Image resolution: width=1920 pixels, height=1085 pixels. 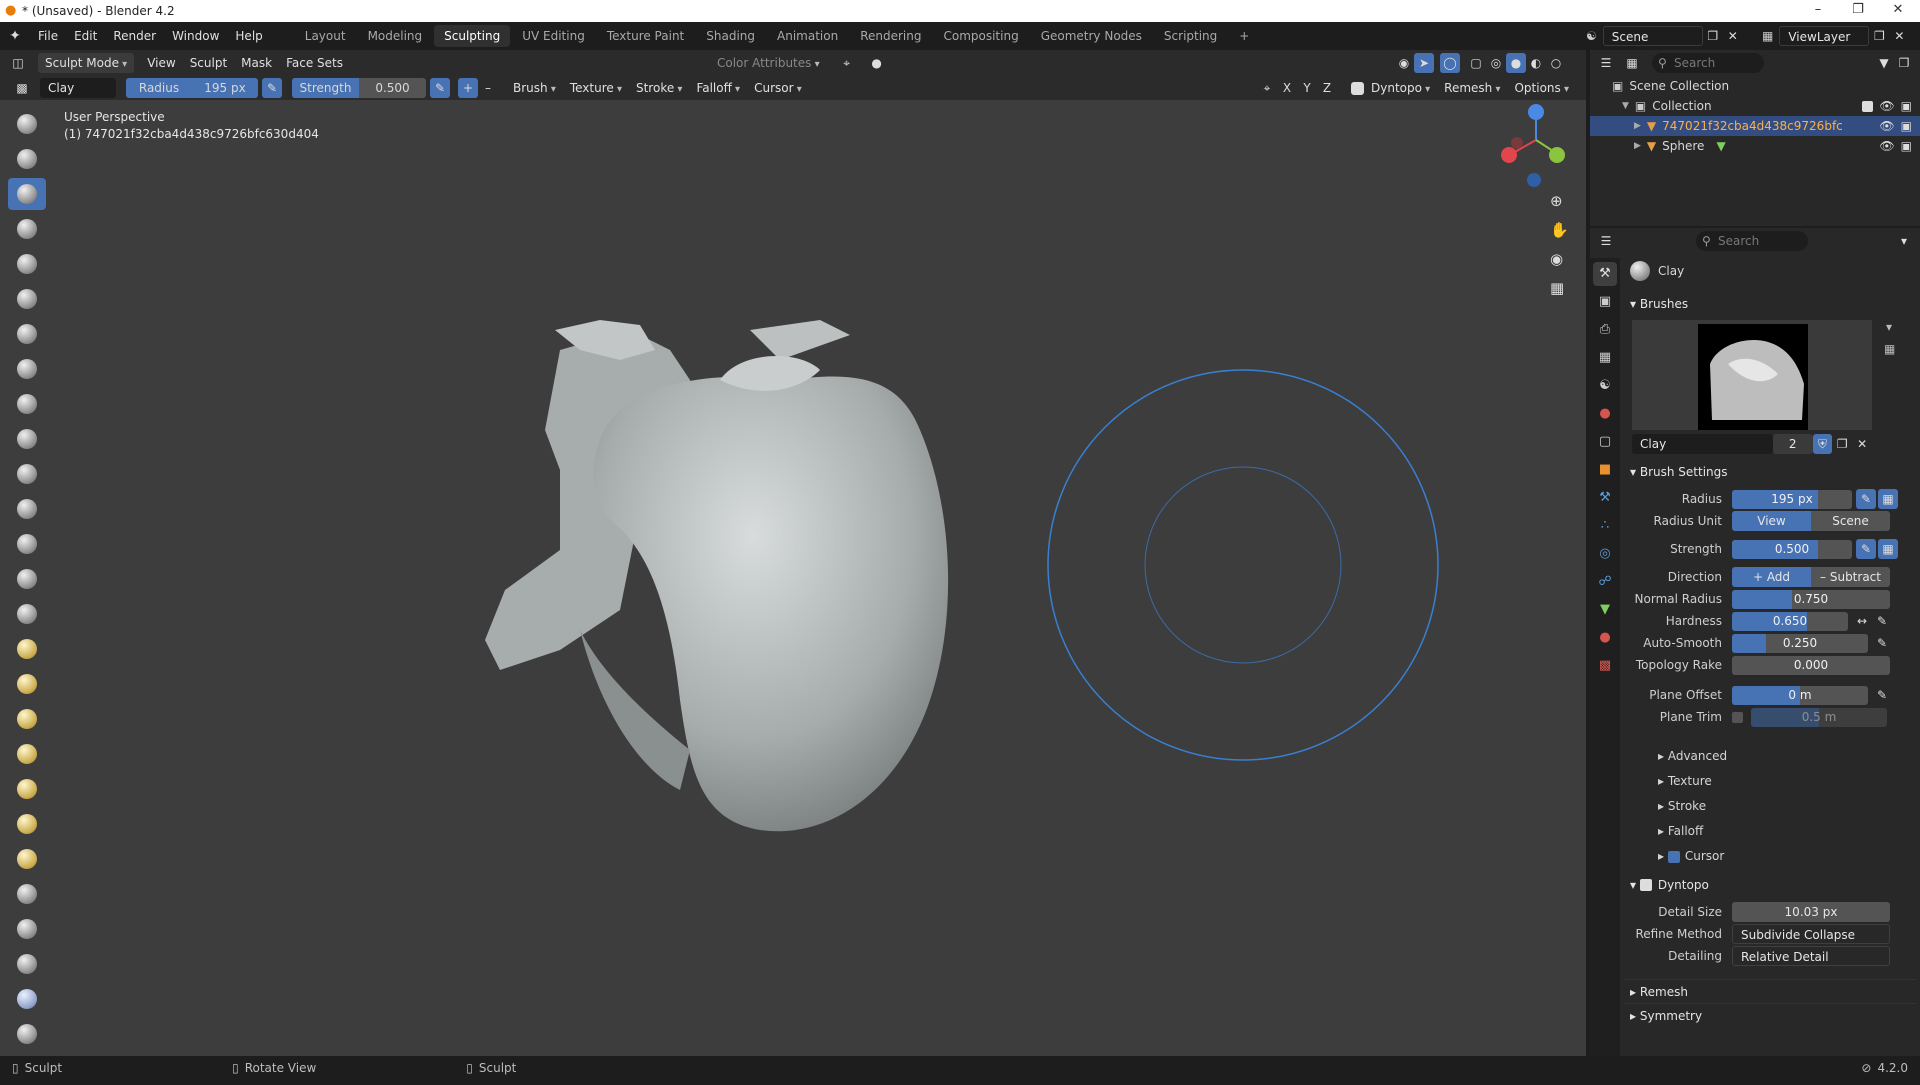 What do you see at coordinates (1866, 549) in the screenshot?
I see `strength-pressure-toggle-icon: ✎` at bounding box center [1866, 549].